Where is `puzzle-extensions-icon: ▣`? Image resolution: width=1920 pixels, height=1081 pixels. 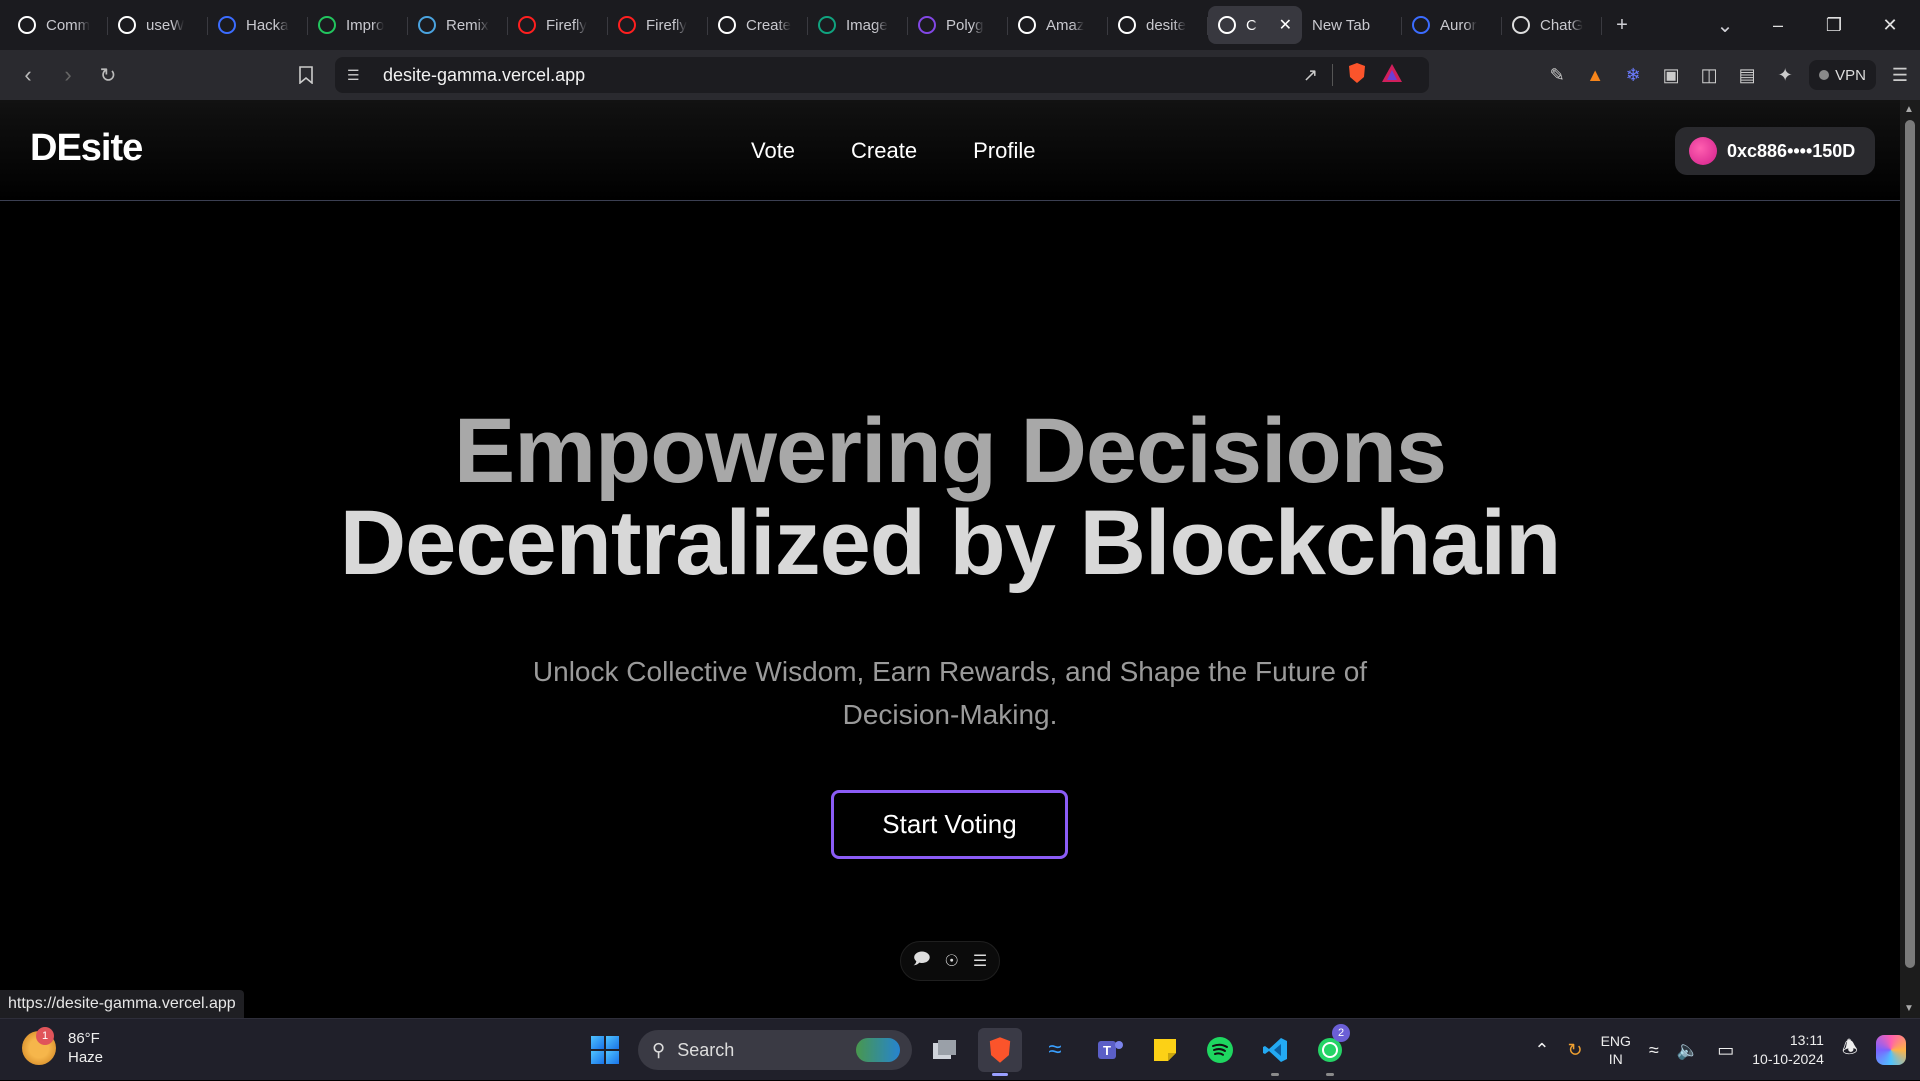 puzzle-extensions-icon: ▣ is located at coordinates (1671, 75).